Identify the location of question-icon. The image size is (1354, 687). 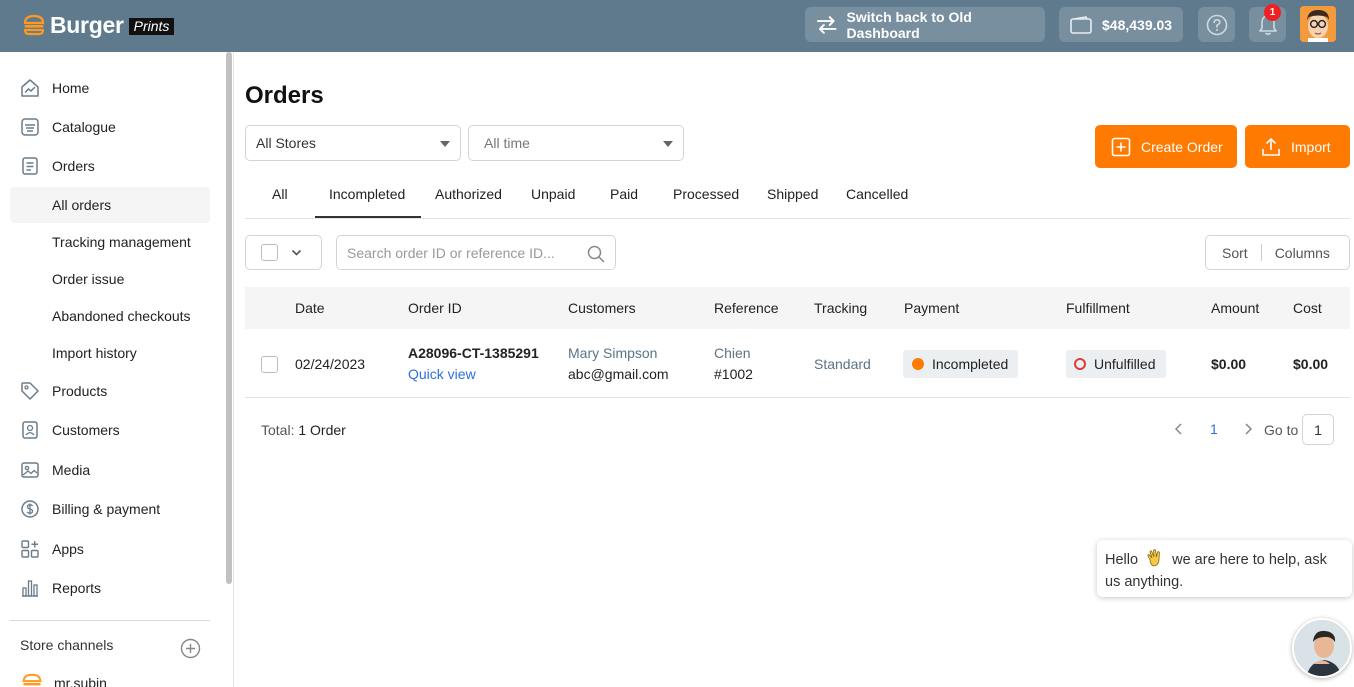
(1216, 24).